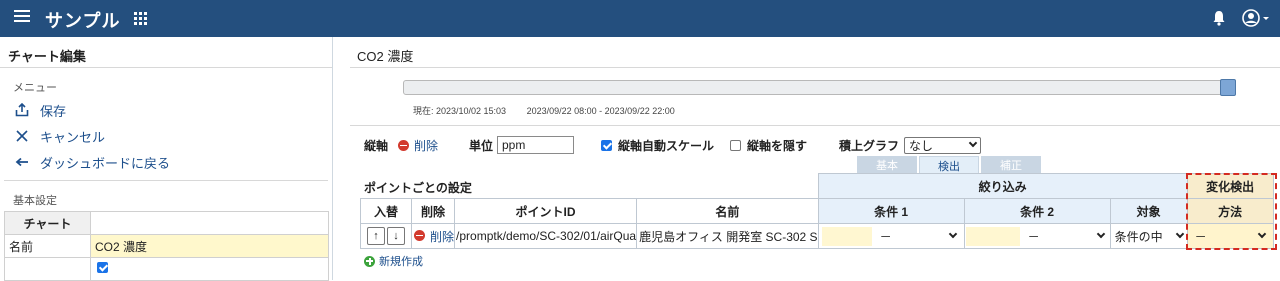  What do you see at coordinates (35, 201) in the screenshot?
I see `basic-settings-section-label: 基本設定` at bounding box center [35, 201].